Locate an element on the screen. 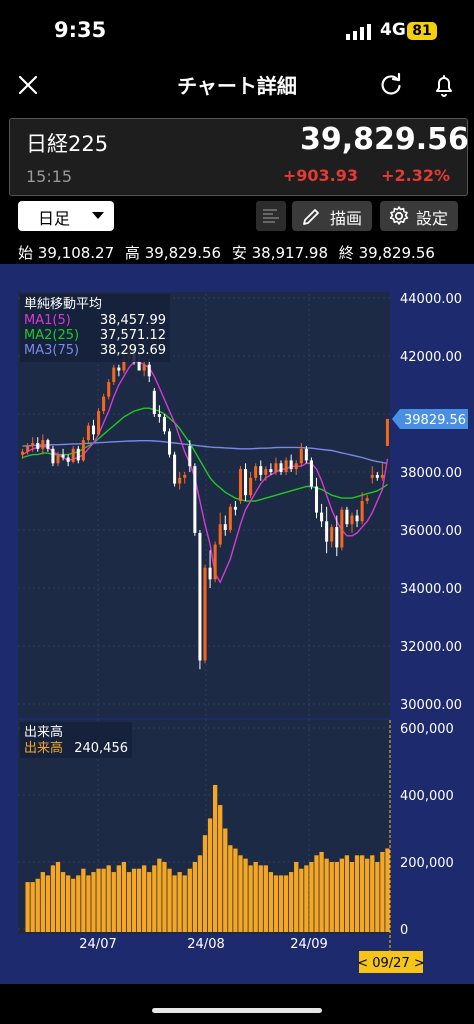 The height and width of the screenshot is (1024, 474). date-tick-label: 24/09 is located at coordinates (308, 944).